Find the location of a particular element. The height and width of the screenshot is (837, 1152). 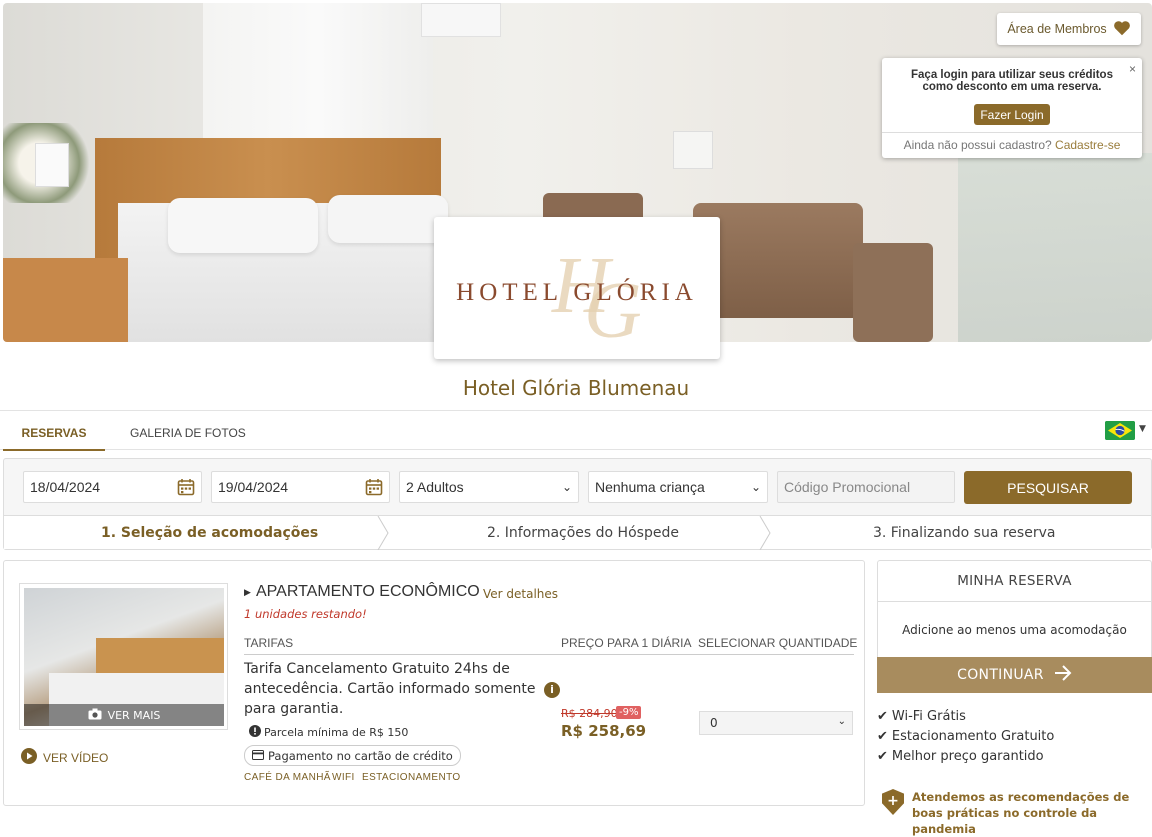

children-value: Nenhuma criança is located at coordinates (650, 487).